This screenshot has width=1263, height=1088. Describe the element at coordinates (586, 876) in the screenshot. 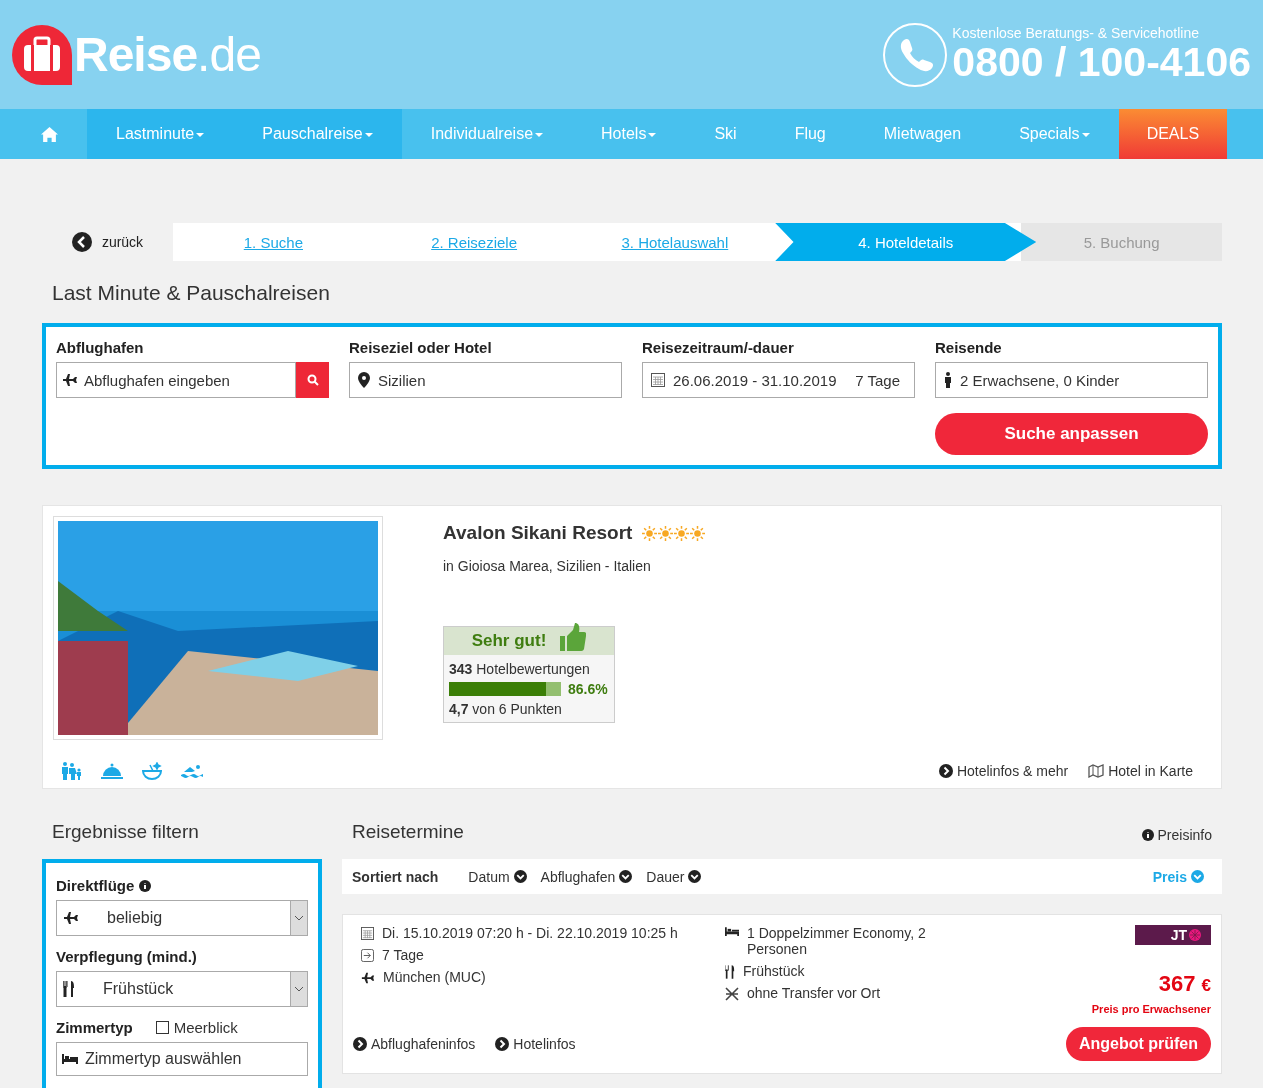

I see `sort-option: Abflughafen` at that location.